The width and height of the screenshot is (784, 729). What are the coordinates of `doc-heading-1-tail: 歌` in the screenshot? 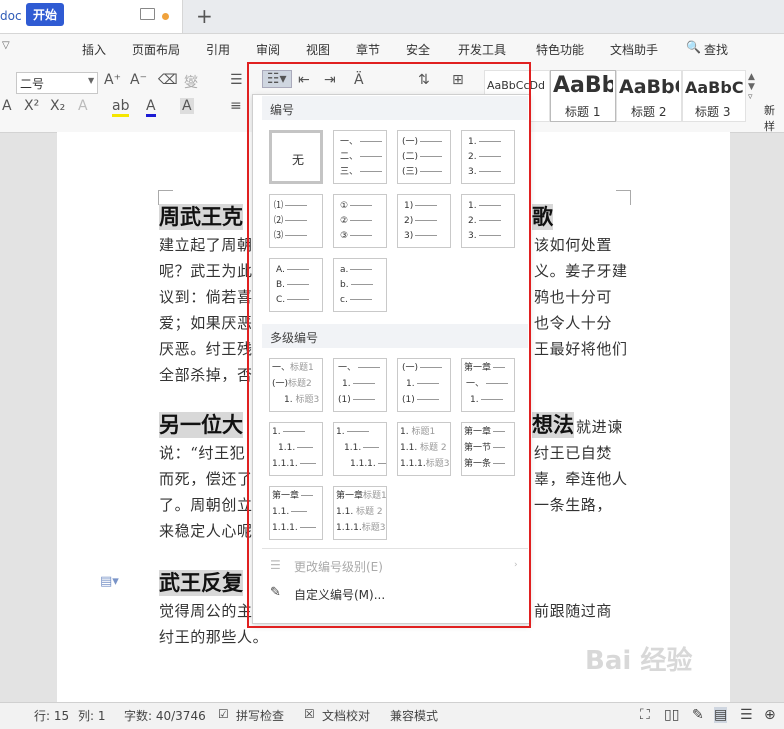 It's located at (542, 217).